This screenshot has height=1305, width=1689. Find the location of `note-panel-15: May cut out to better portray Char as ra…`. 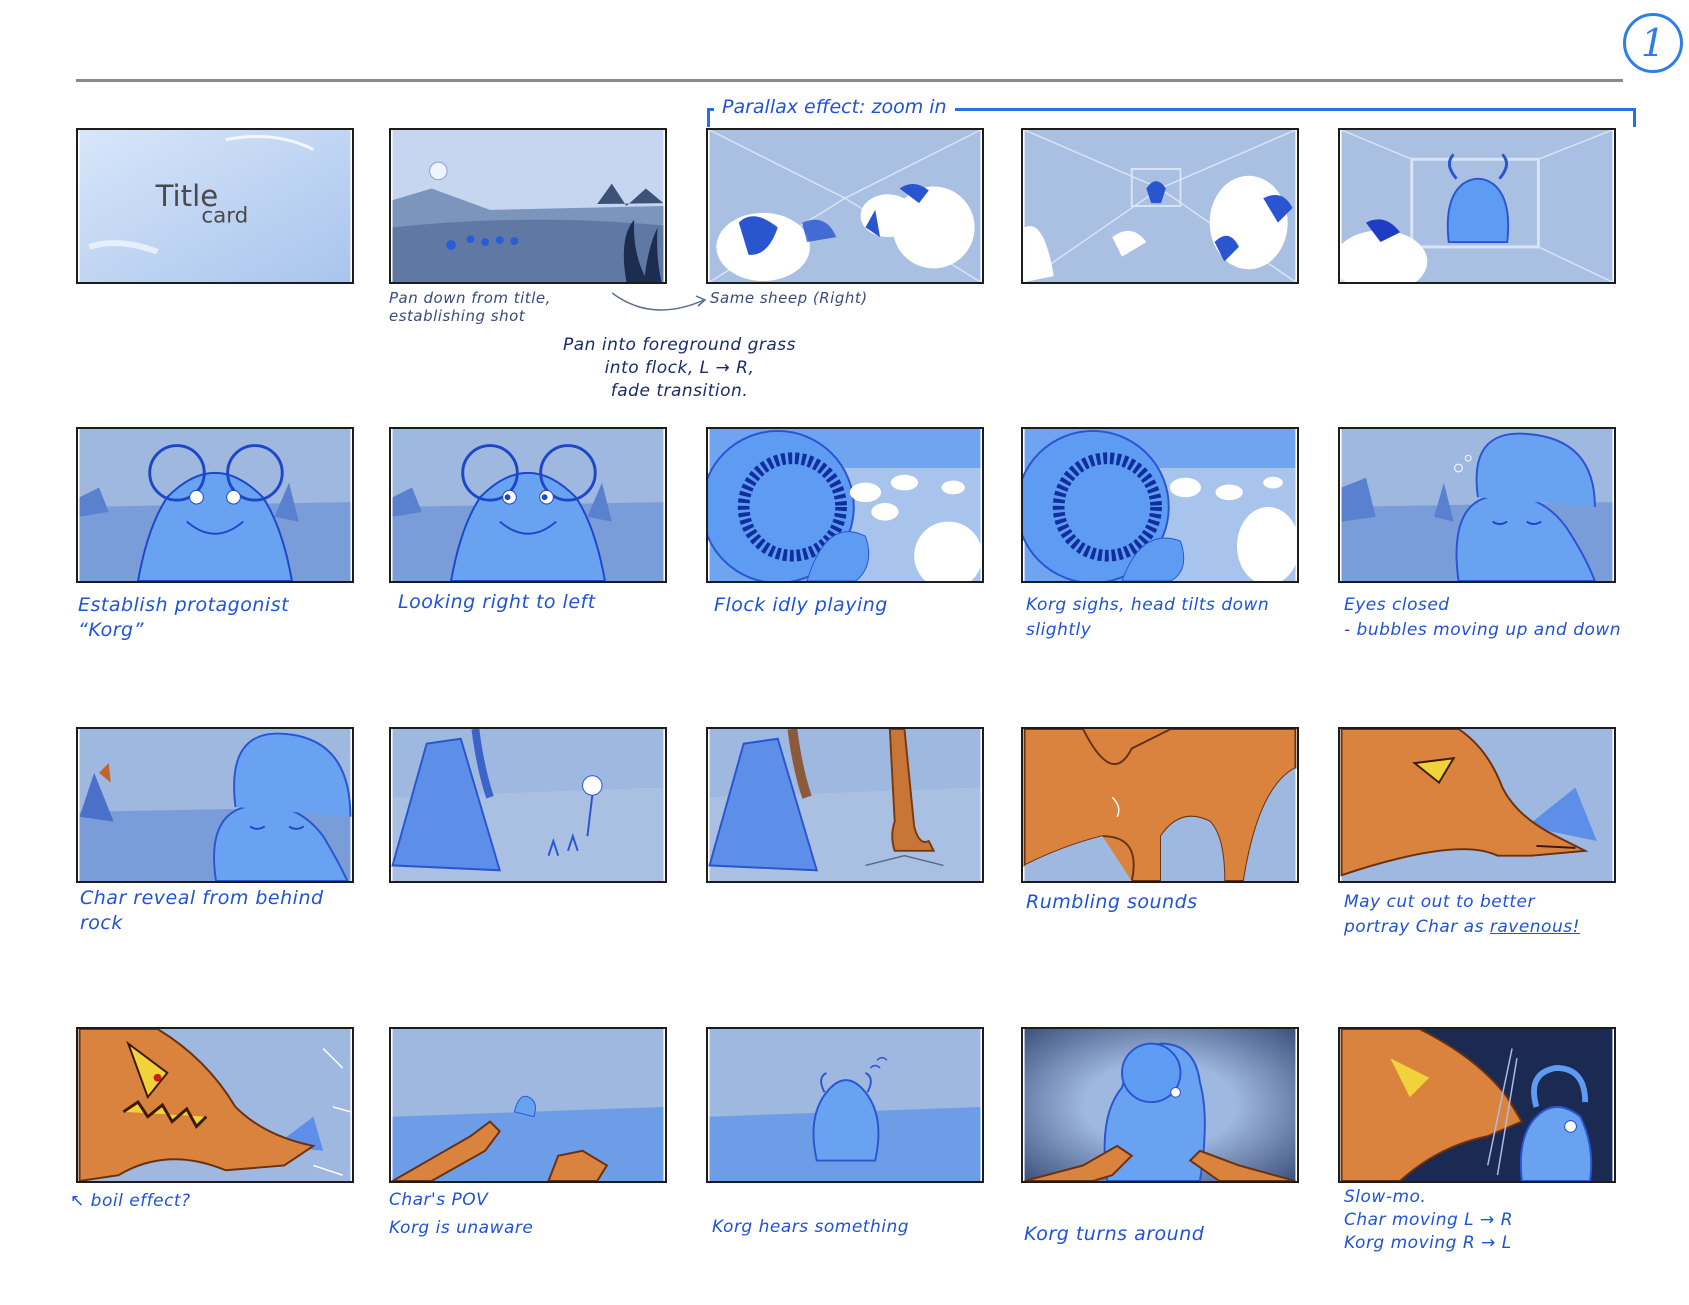

note-panel-15: May cut out to better portray Char as ra… is located at coordinates (1462, 914).